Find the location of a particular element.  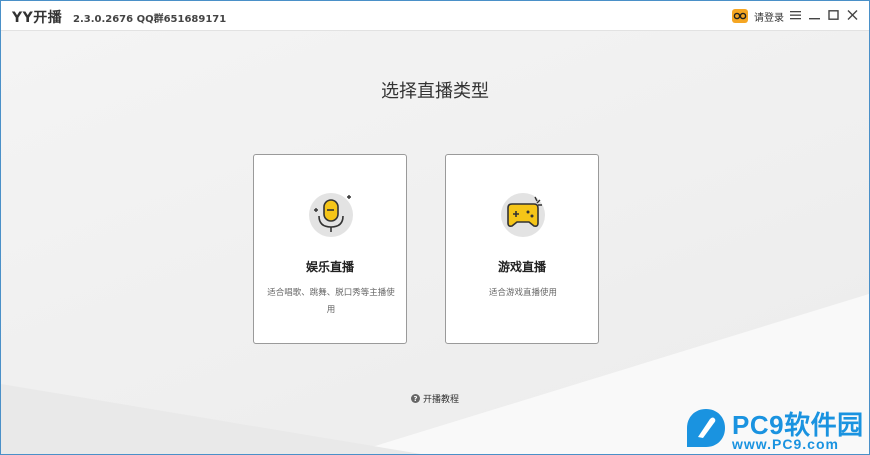

version-info: 2.3.0.2676 QQ群651689171 is located at coordinates (150, 19).